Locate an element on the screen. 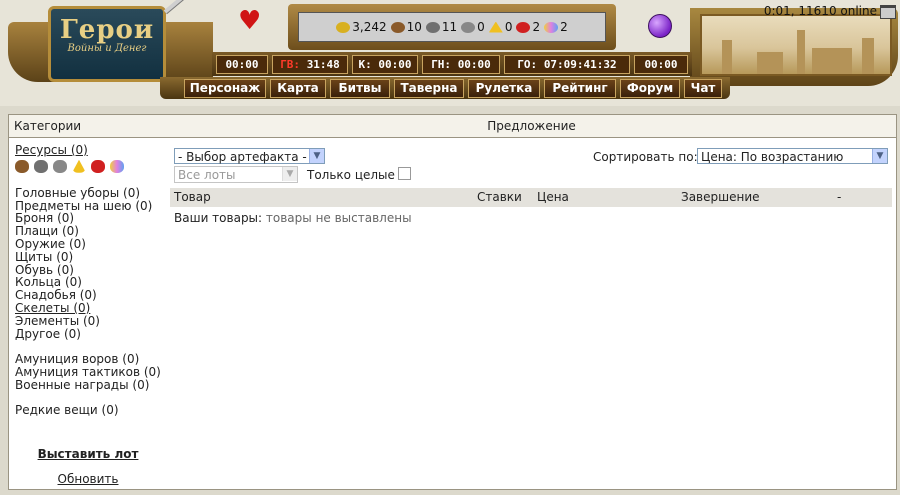 This screenshot has width=900, height=495. column-item: Товар is located at coordinates (192, 197).